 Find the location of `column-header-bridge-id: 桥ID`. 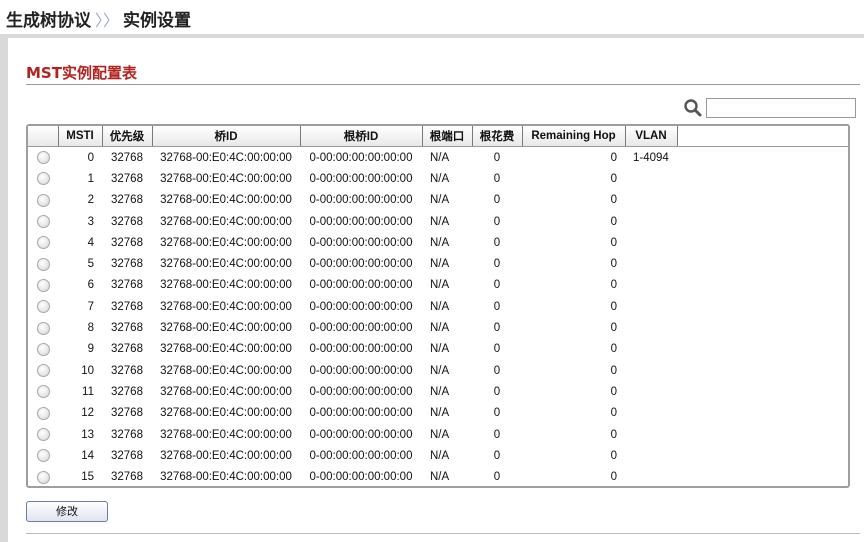

column-header-bridge-id: 桥ID is located at coordinates (226, 136).